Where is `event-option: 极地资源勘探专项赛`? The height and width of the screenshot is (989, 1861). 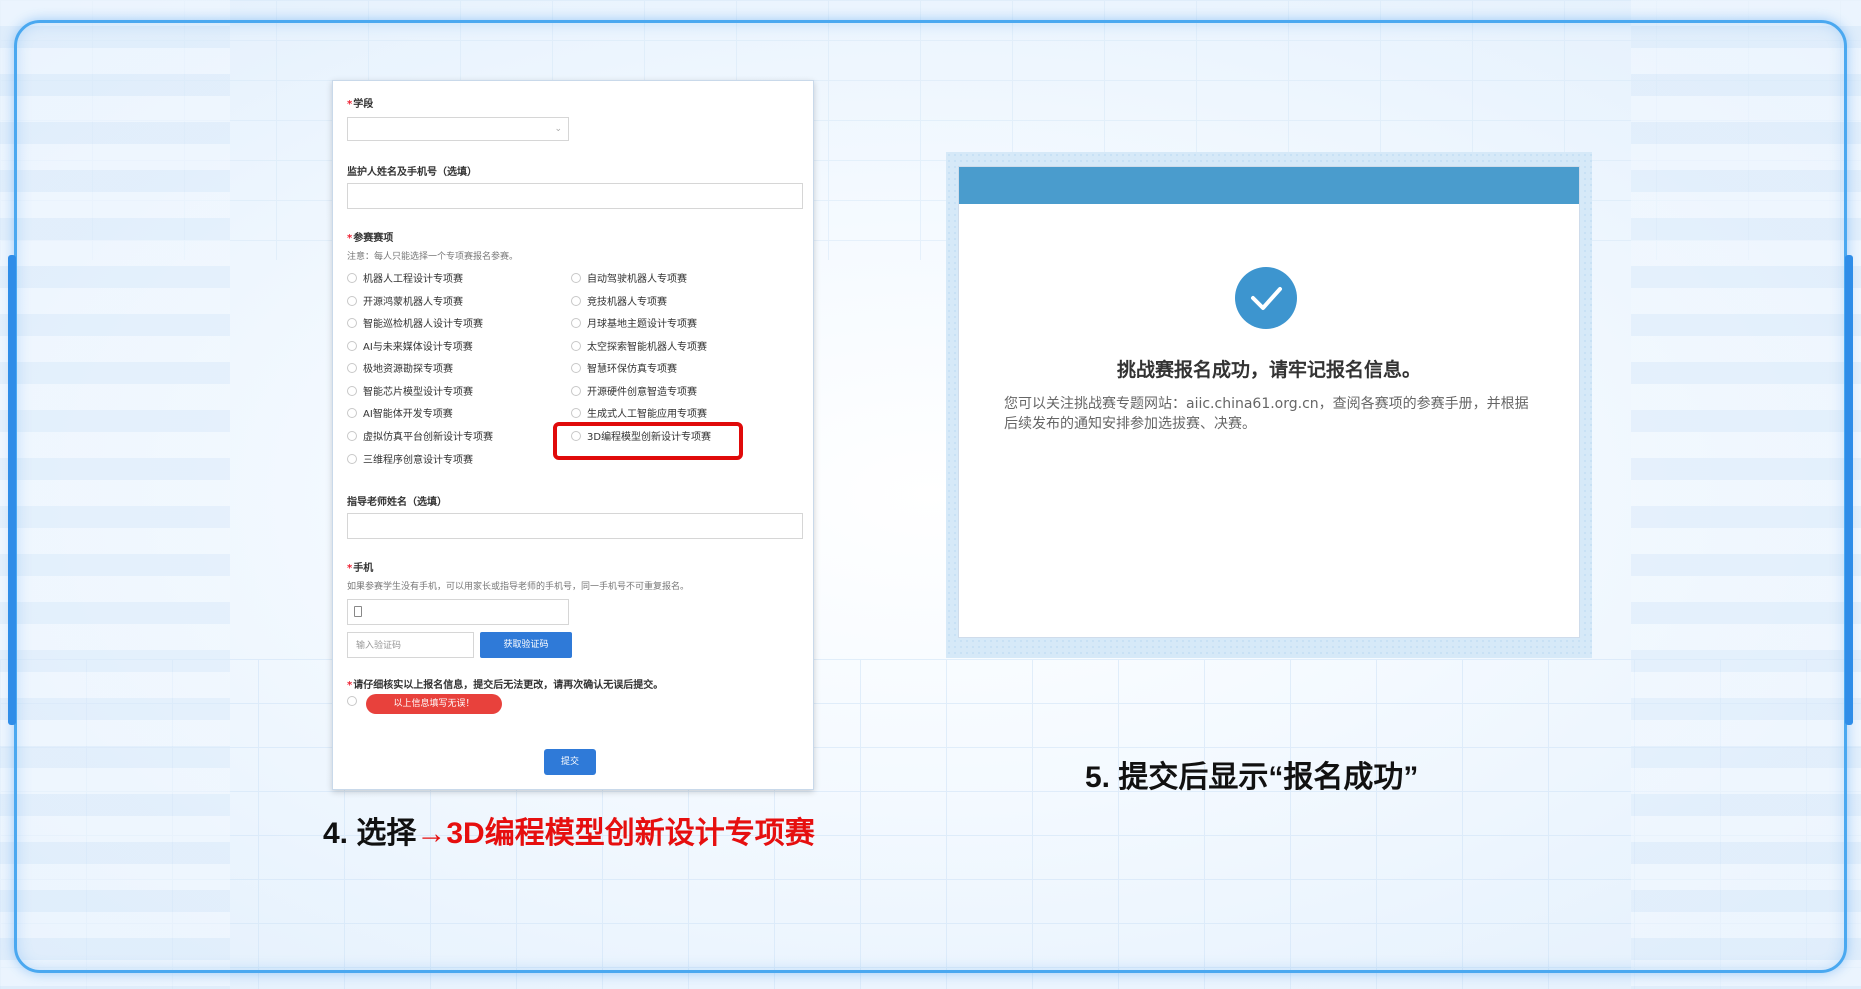 event-option: 极地资源勘探专项赛 is located at coordinates (400, 367).